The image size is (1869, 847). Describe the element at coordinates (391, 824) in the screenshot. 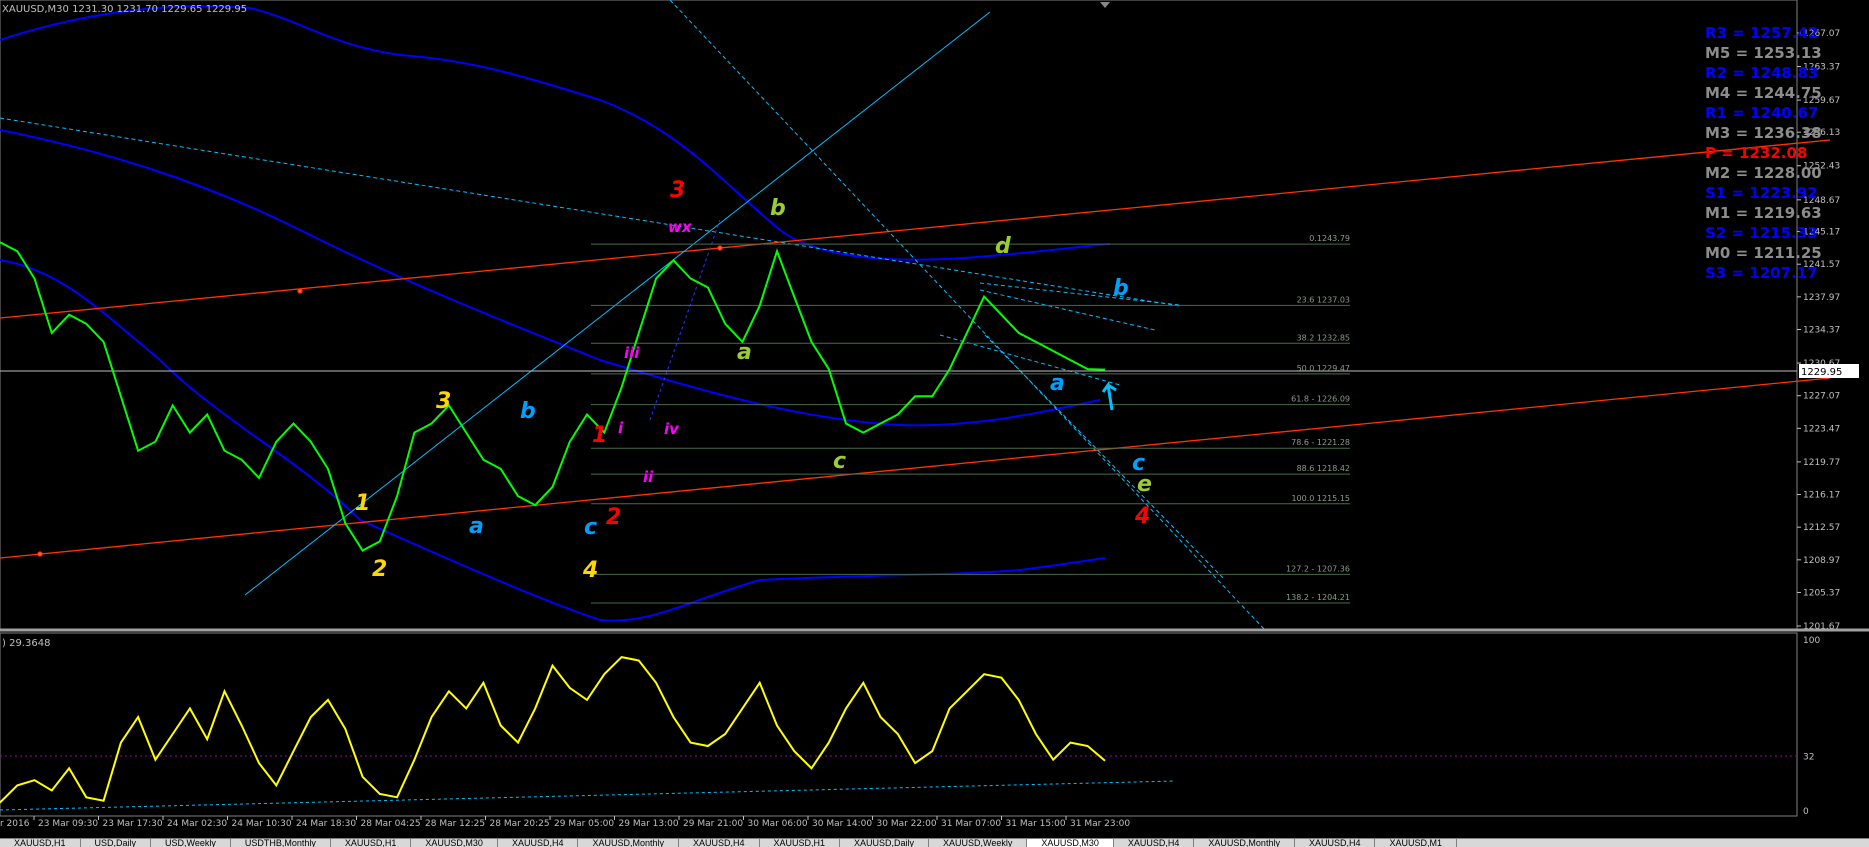

I see `time-label: 28 Mar 04:25` at that location.